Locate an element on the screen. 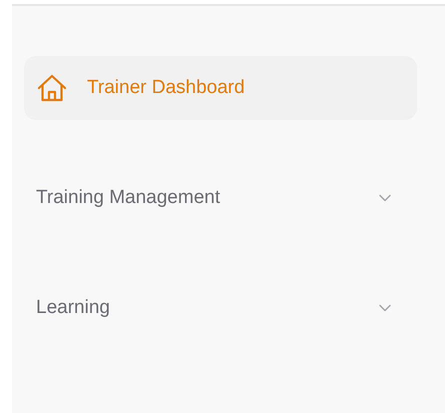 Image resolution: width=445 pixels, height=413 pixels. menu-group: Learning is located at coordinates (220, 308).